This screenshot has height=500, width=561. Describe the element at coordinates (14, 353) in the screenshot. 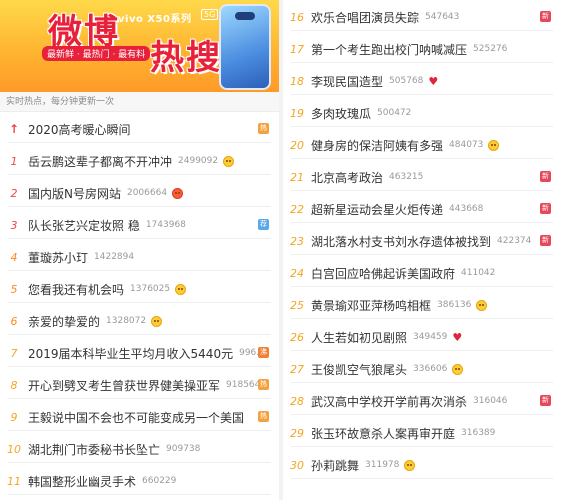

I see `rank-number: 7` at that location.